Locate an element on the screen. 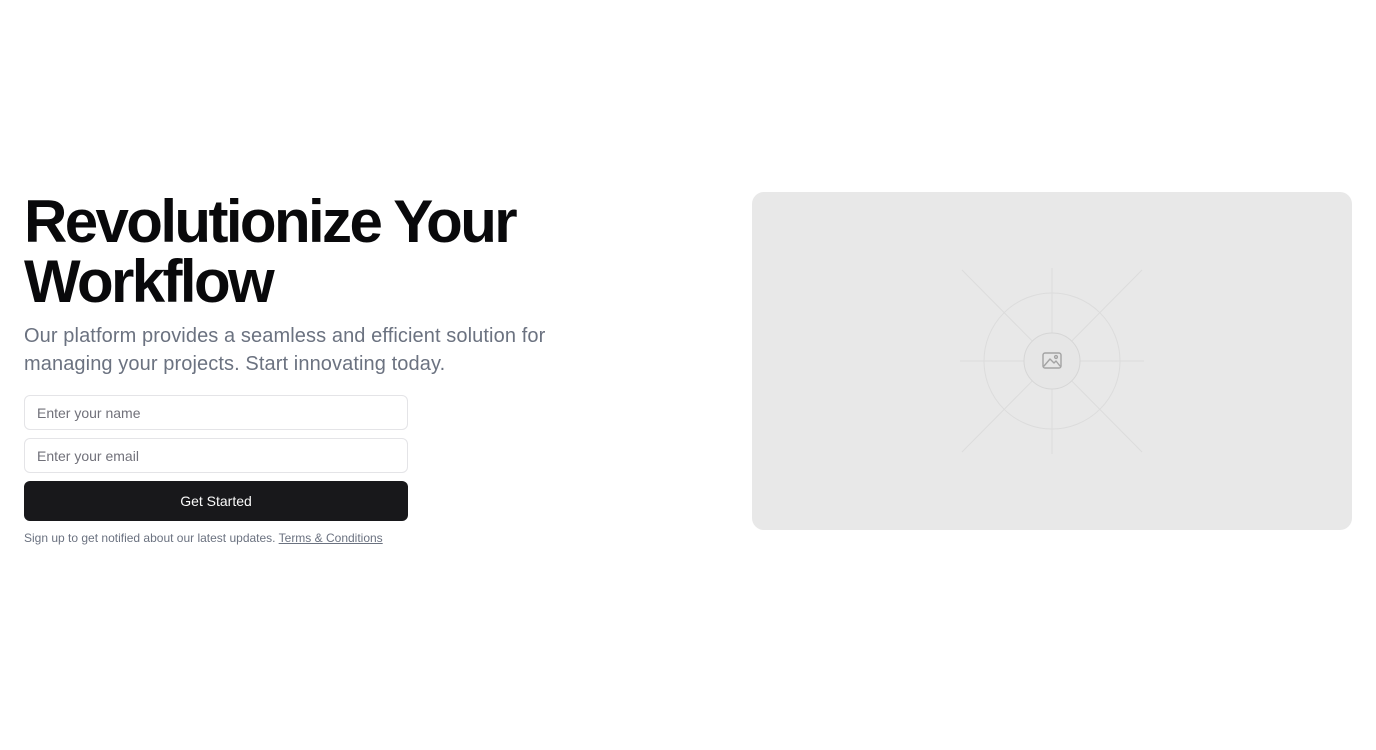  email-input is located at coordinates (216, 455).